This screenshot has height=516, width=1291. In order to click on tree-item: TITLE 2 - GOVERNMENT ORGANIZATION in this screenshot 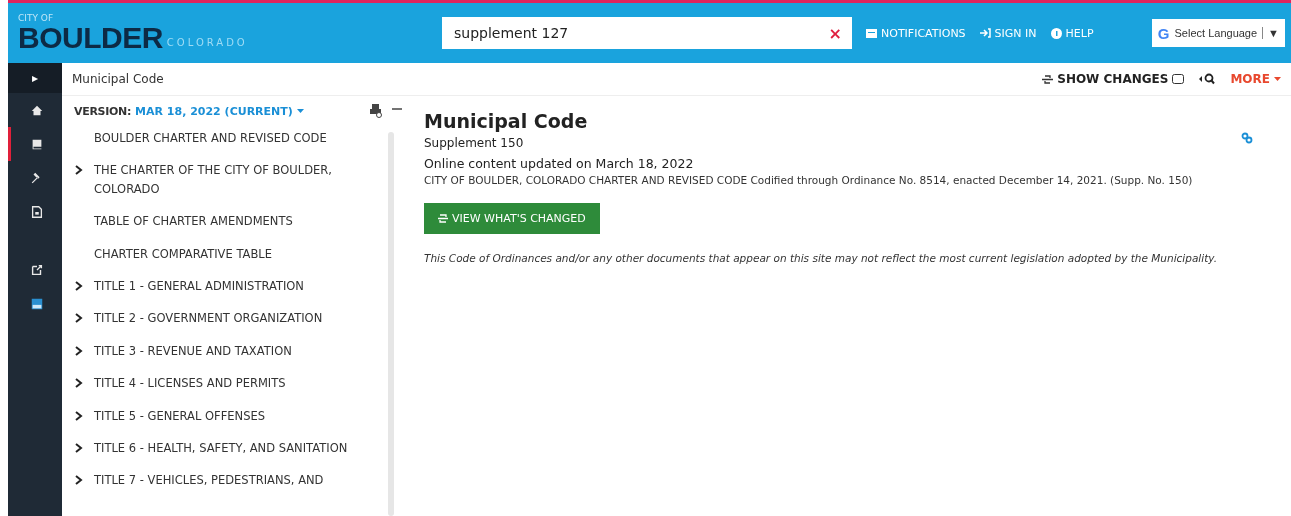, I will do `click(219, 318)`.